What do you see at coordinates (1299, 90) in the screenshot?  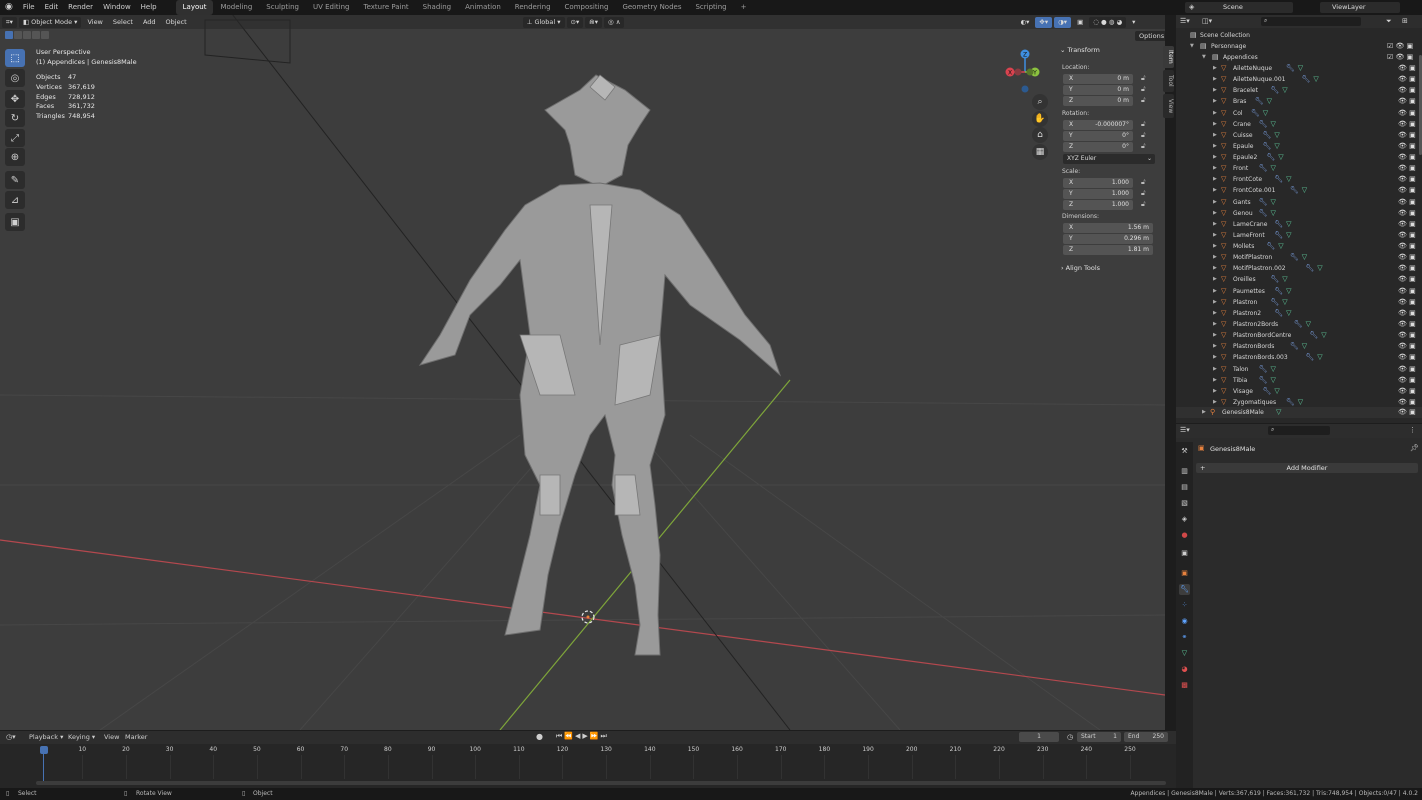 I see `outliner-item: ▶ ▽ Bracelet 🔧︎ ▽ 👁︎ ▣` at bounding box center [1299, 90].